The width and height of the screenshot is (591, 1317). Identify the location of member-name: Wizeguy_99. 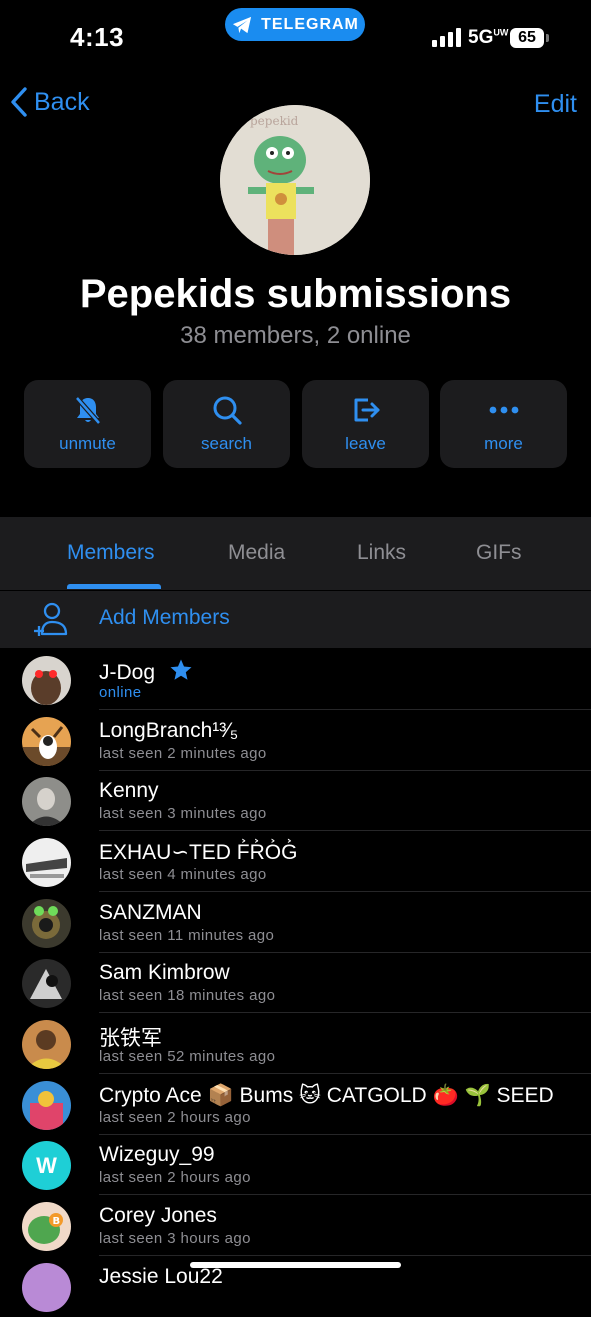
(157, 1154).